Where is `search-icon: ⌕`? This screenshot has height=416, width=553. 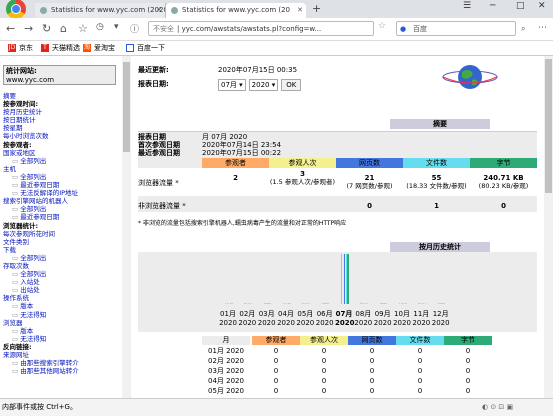
search-icon: ⌕ is located at coordinates (523, 29).